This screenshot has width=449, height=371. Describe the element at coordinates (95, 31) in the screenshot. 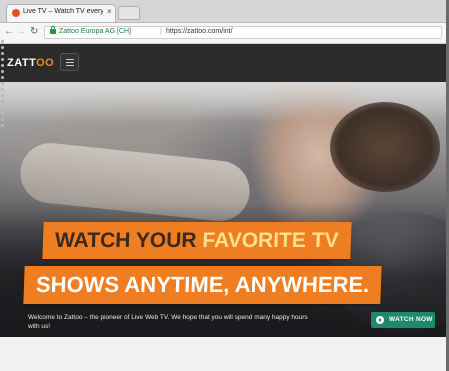

I see `security-label: Zattoo Europa AG [CH]` at that location.